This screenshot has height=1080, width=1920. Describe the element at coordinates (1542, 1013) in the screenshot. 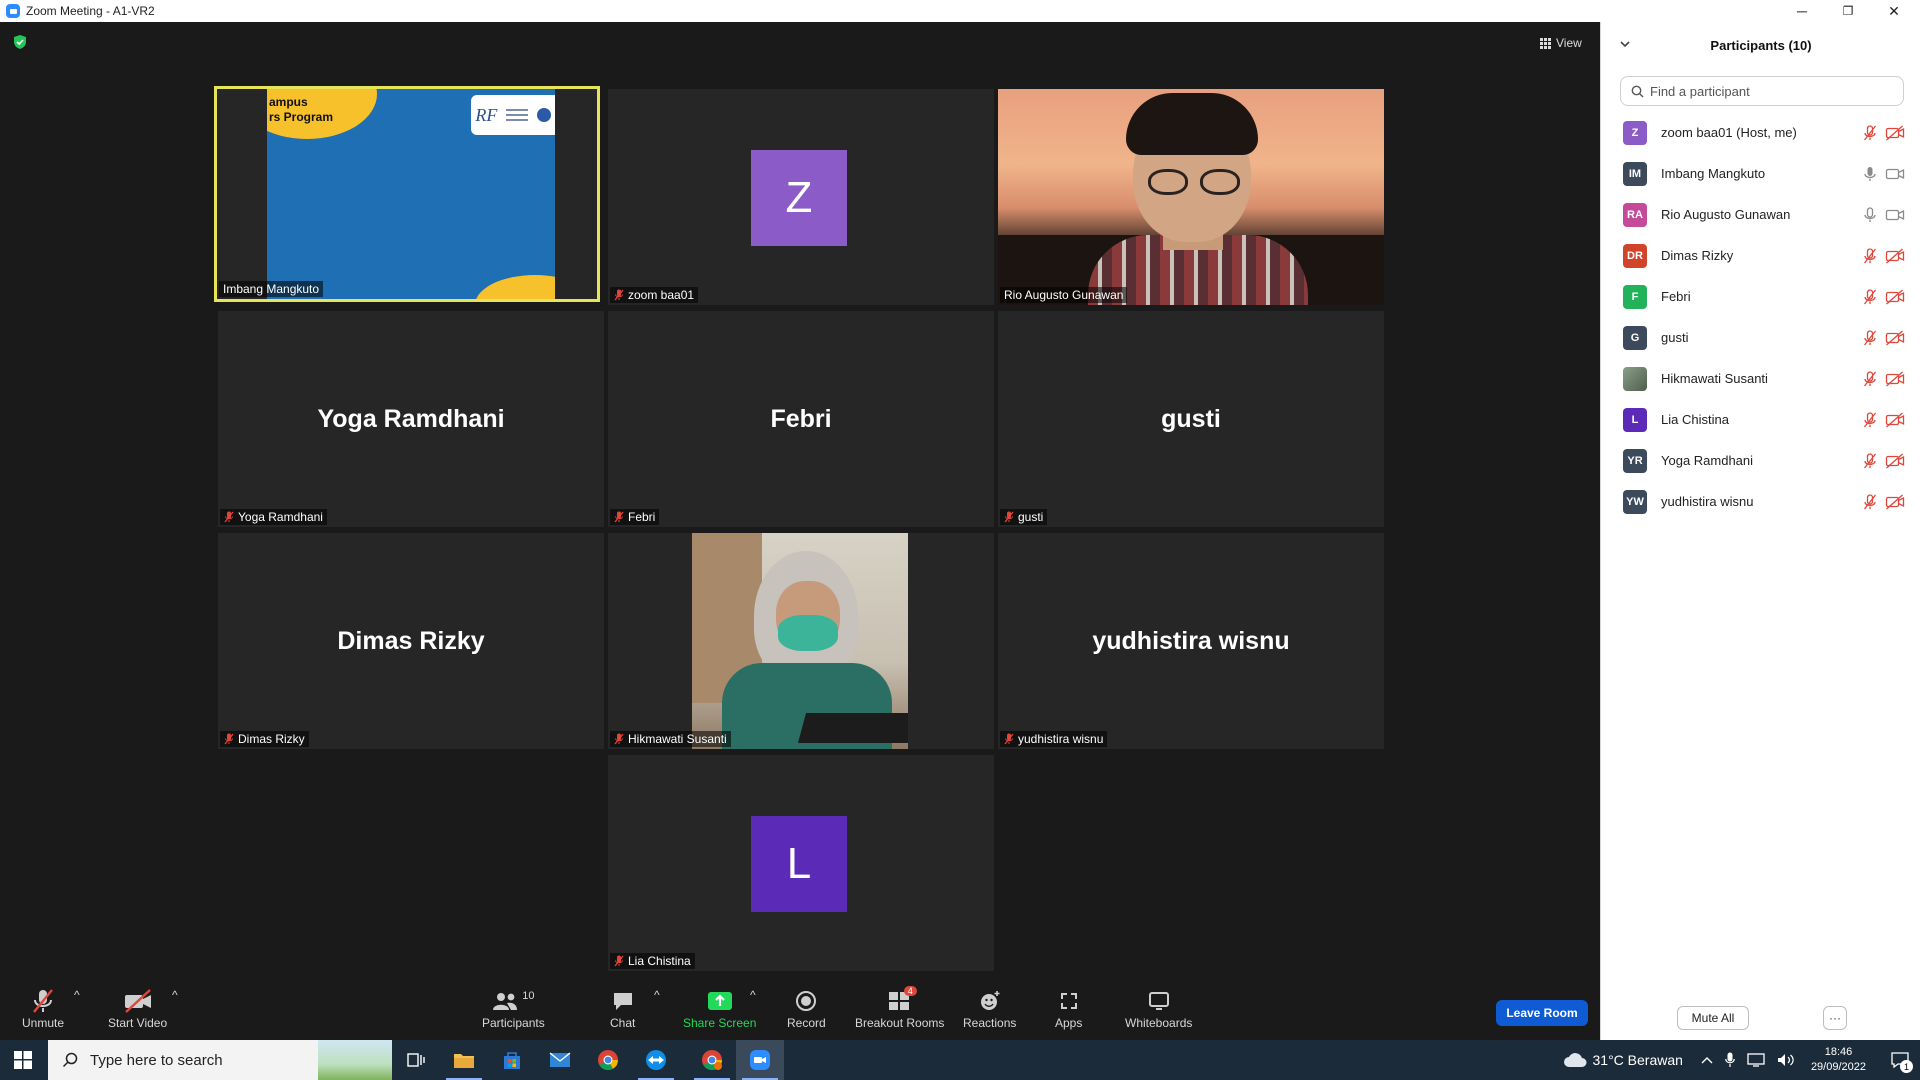

I see `leave-room-button: Leave Room` at that location.